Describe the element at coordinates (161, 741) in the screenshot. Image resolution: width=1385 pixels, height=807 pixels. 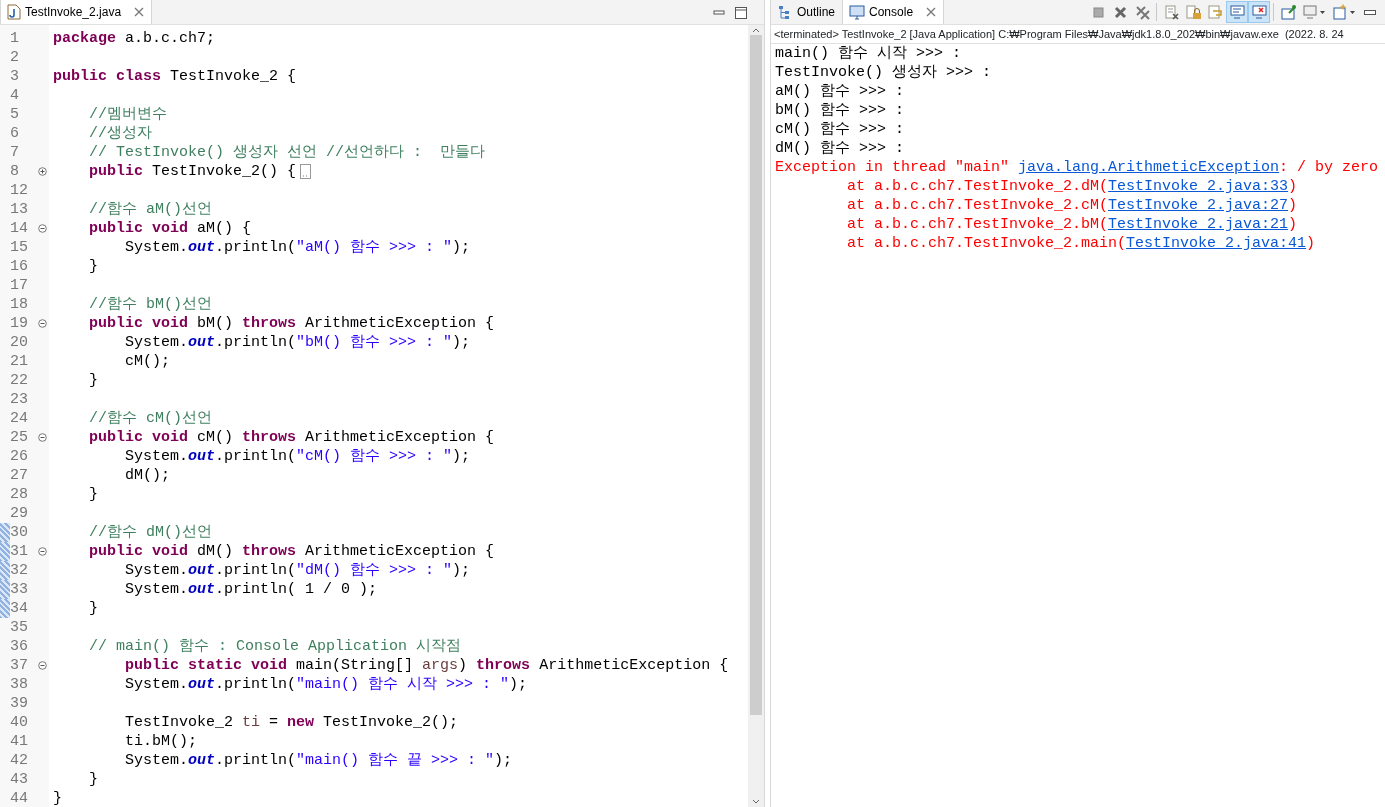
I see `code-line: ti.bM();` at that location.